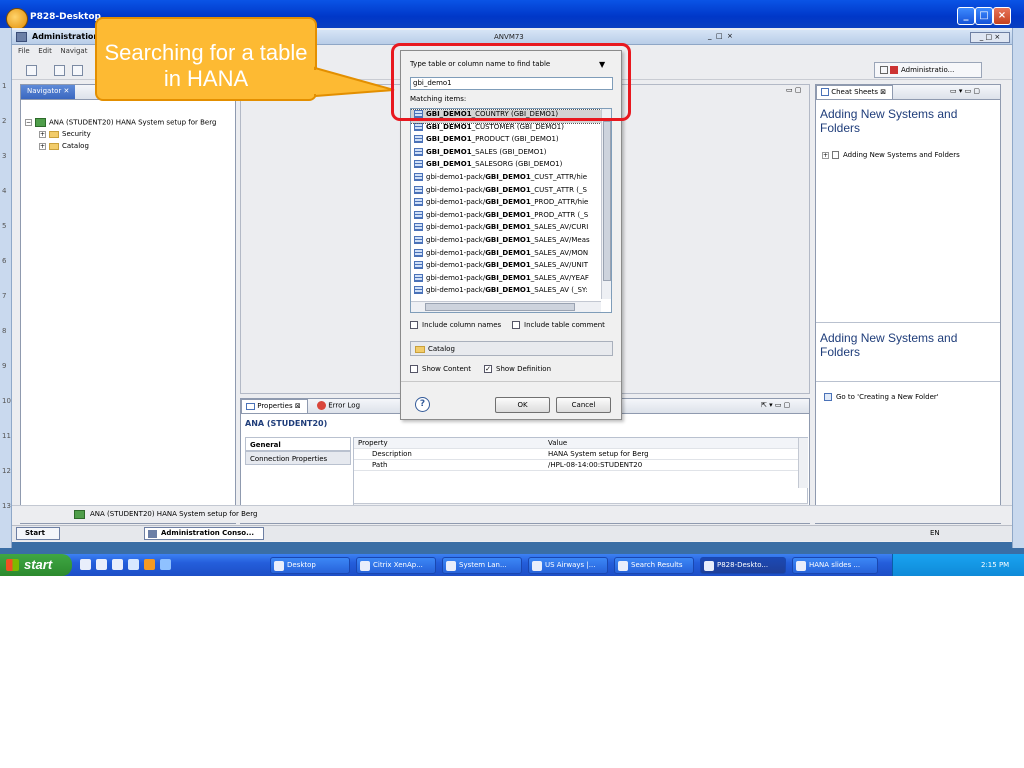 This screenshot has width=1024, height=768. What do you see at coordinates (511, 179) in the screenshot?
I see `list-item: gbi-demo1-pack/GBI_DEMO1_CUST_ATTR/hie` at bounding box center [511, 179].